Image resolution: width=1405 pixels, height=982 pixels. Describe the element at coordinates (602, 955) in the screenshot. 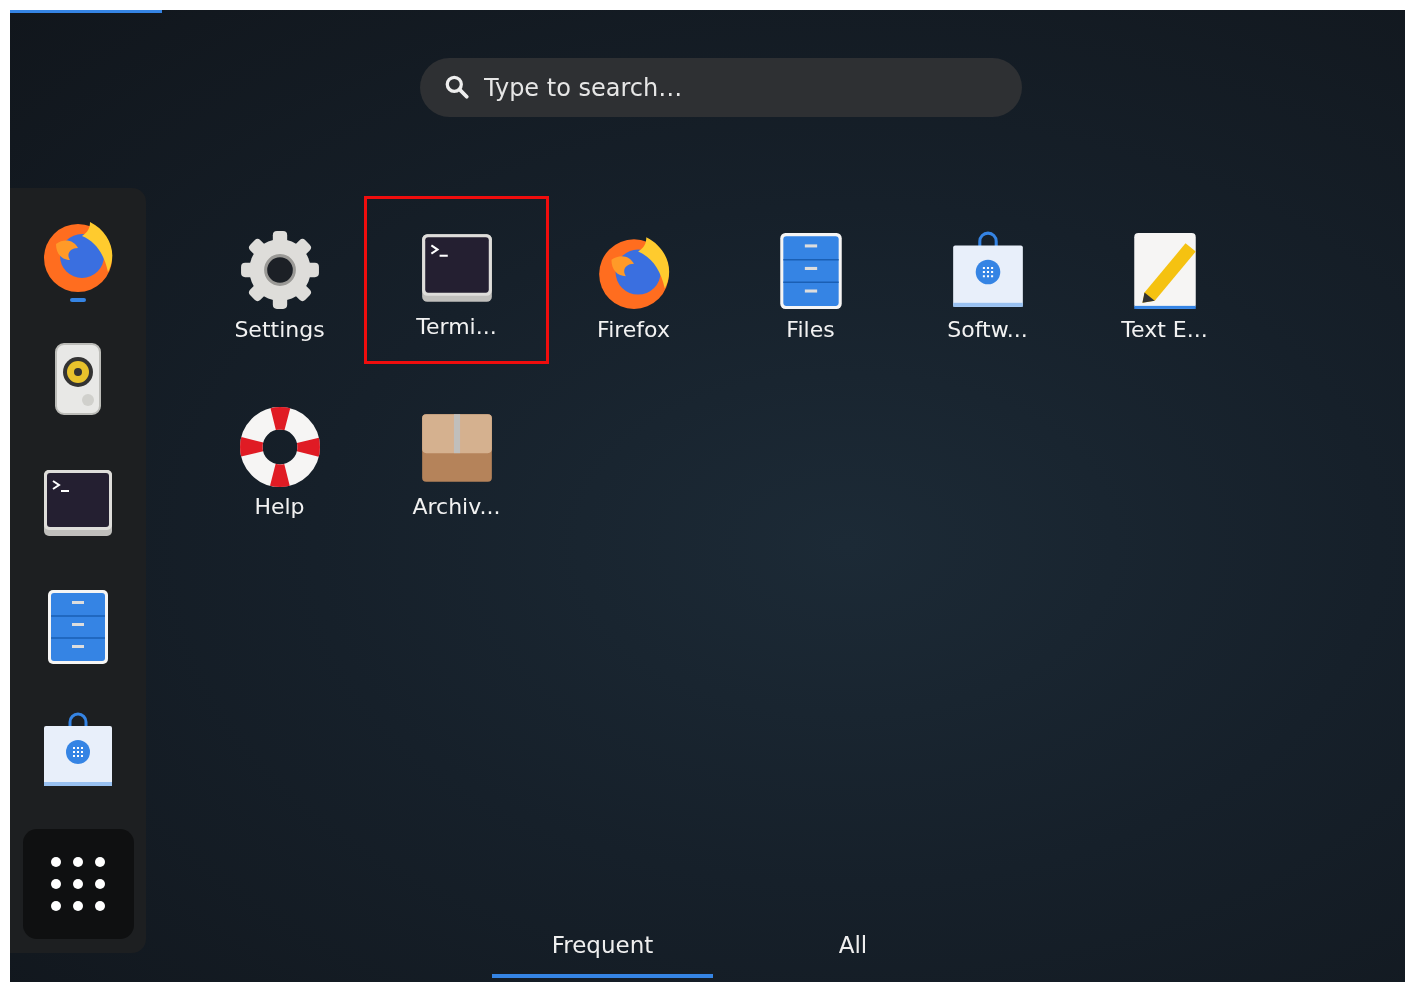

I see `view-tab: Frequent` at that location.